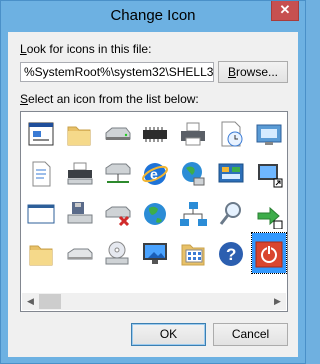  I want to click on search-magnifier-icon, so click(231, 213).